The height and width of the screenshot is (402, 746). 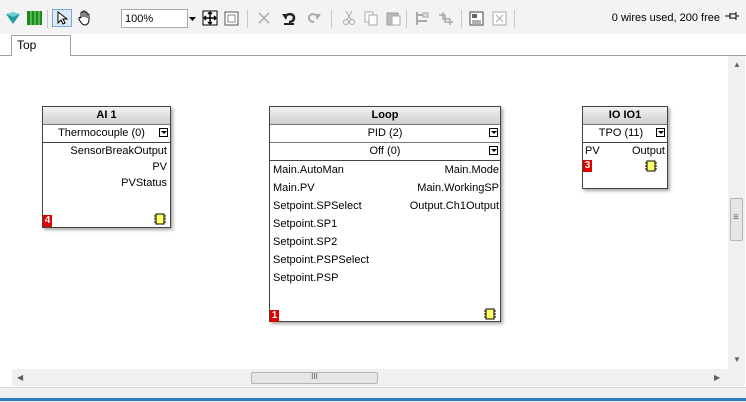 What do you see at coordinates (625, 165) in the screenshot?
I see `block-body: PV Output 3` at bounding box center [625, 165].